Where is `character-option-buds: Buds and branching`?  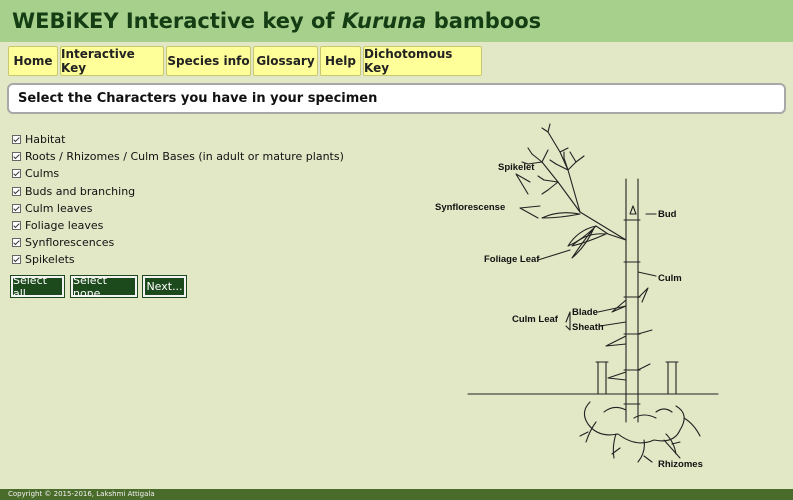
character-option-buds: Buds and branching is located at coordinates (178, 191).